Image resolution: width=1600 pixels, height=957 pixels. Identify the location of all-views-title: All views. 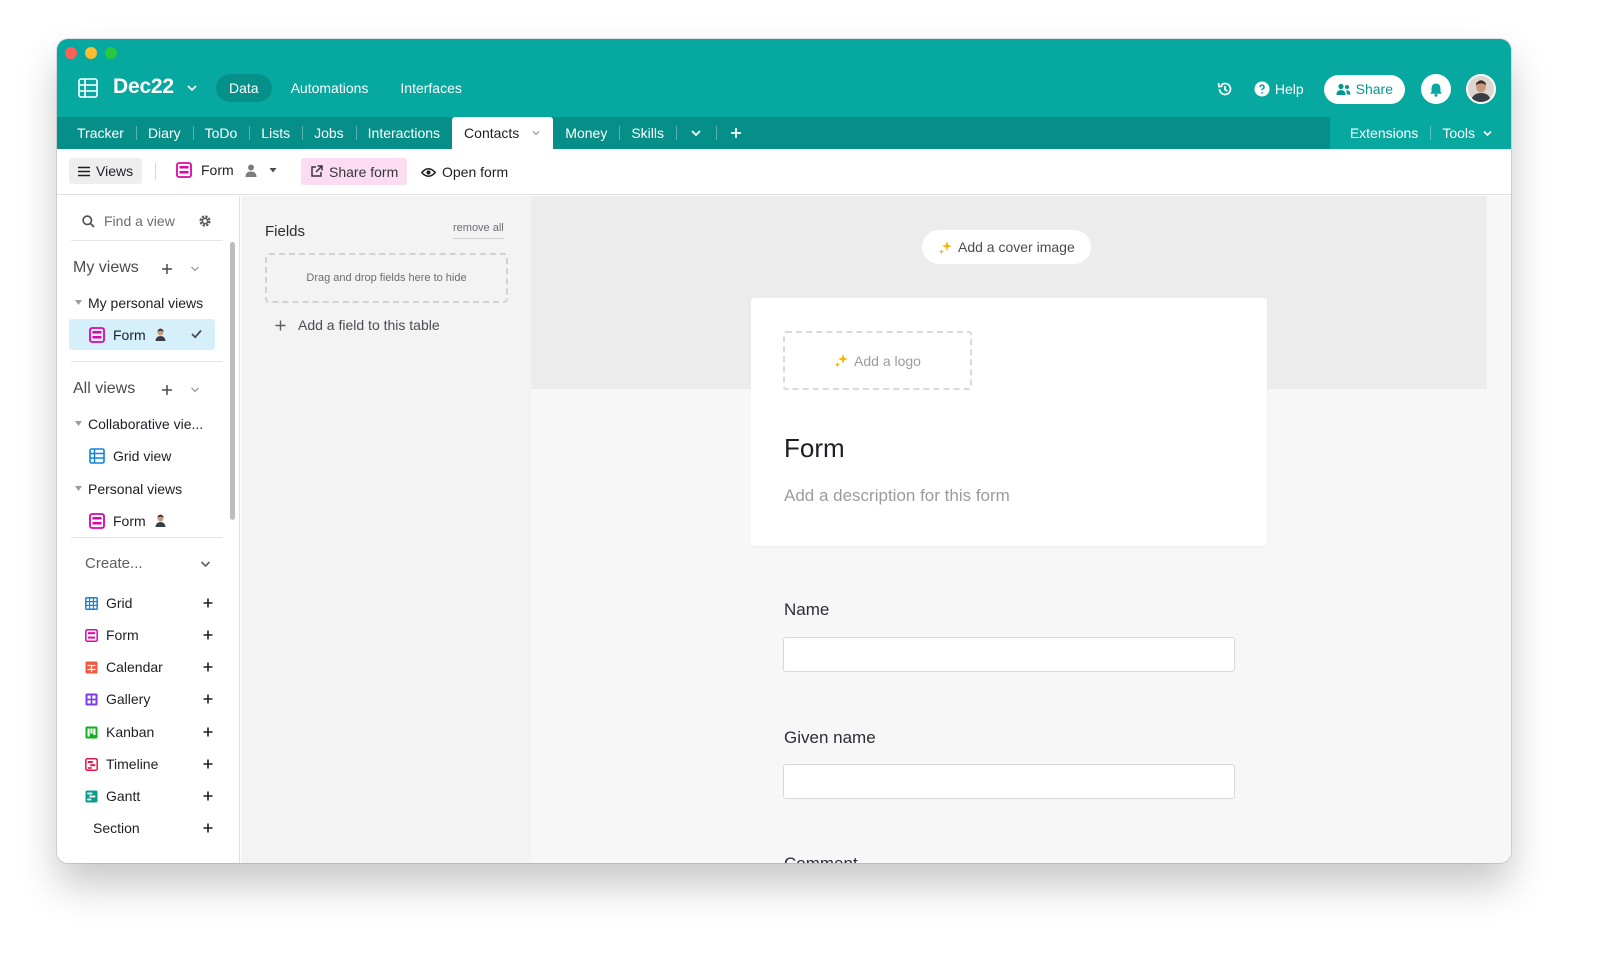
(104, 388).